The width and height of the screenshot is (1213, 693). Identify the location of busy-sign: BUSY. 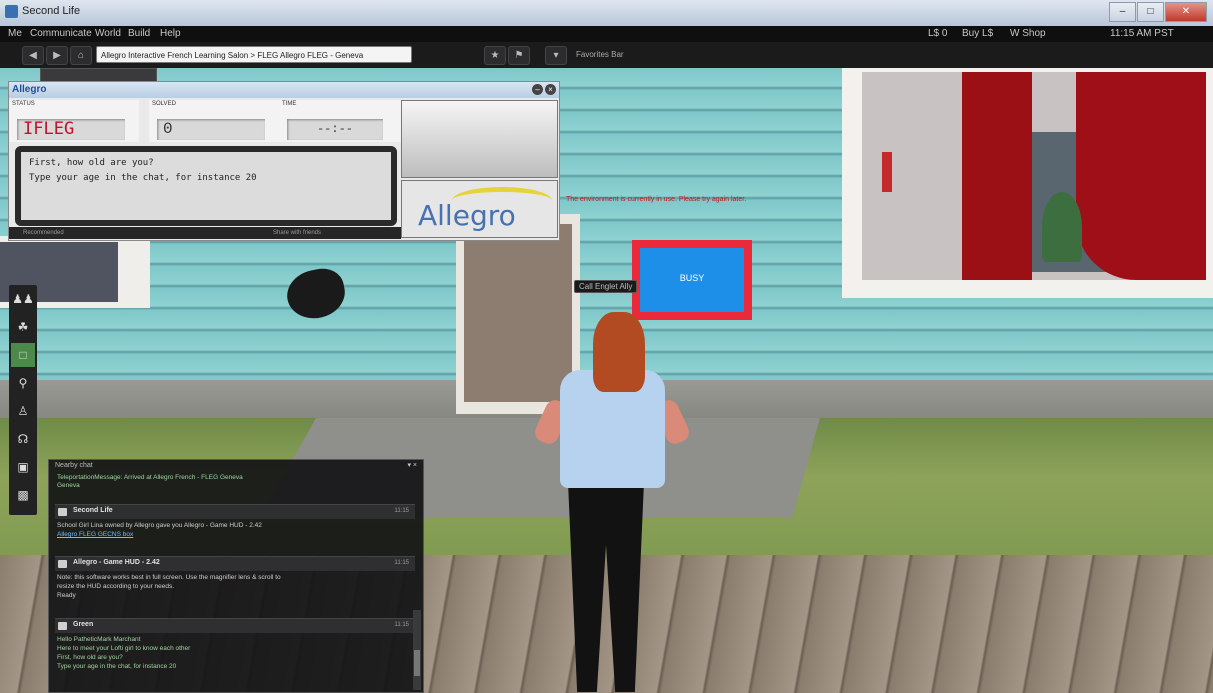
(692, 280).